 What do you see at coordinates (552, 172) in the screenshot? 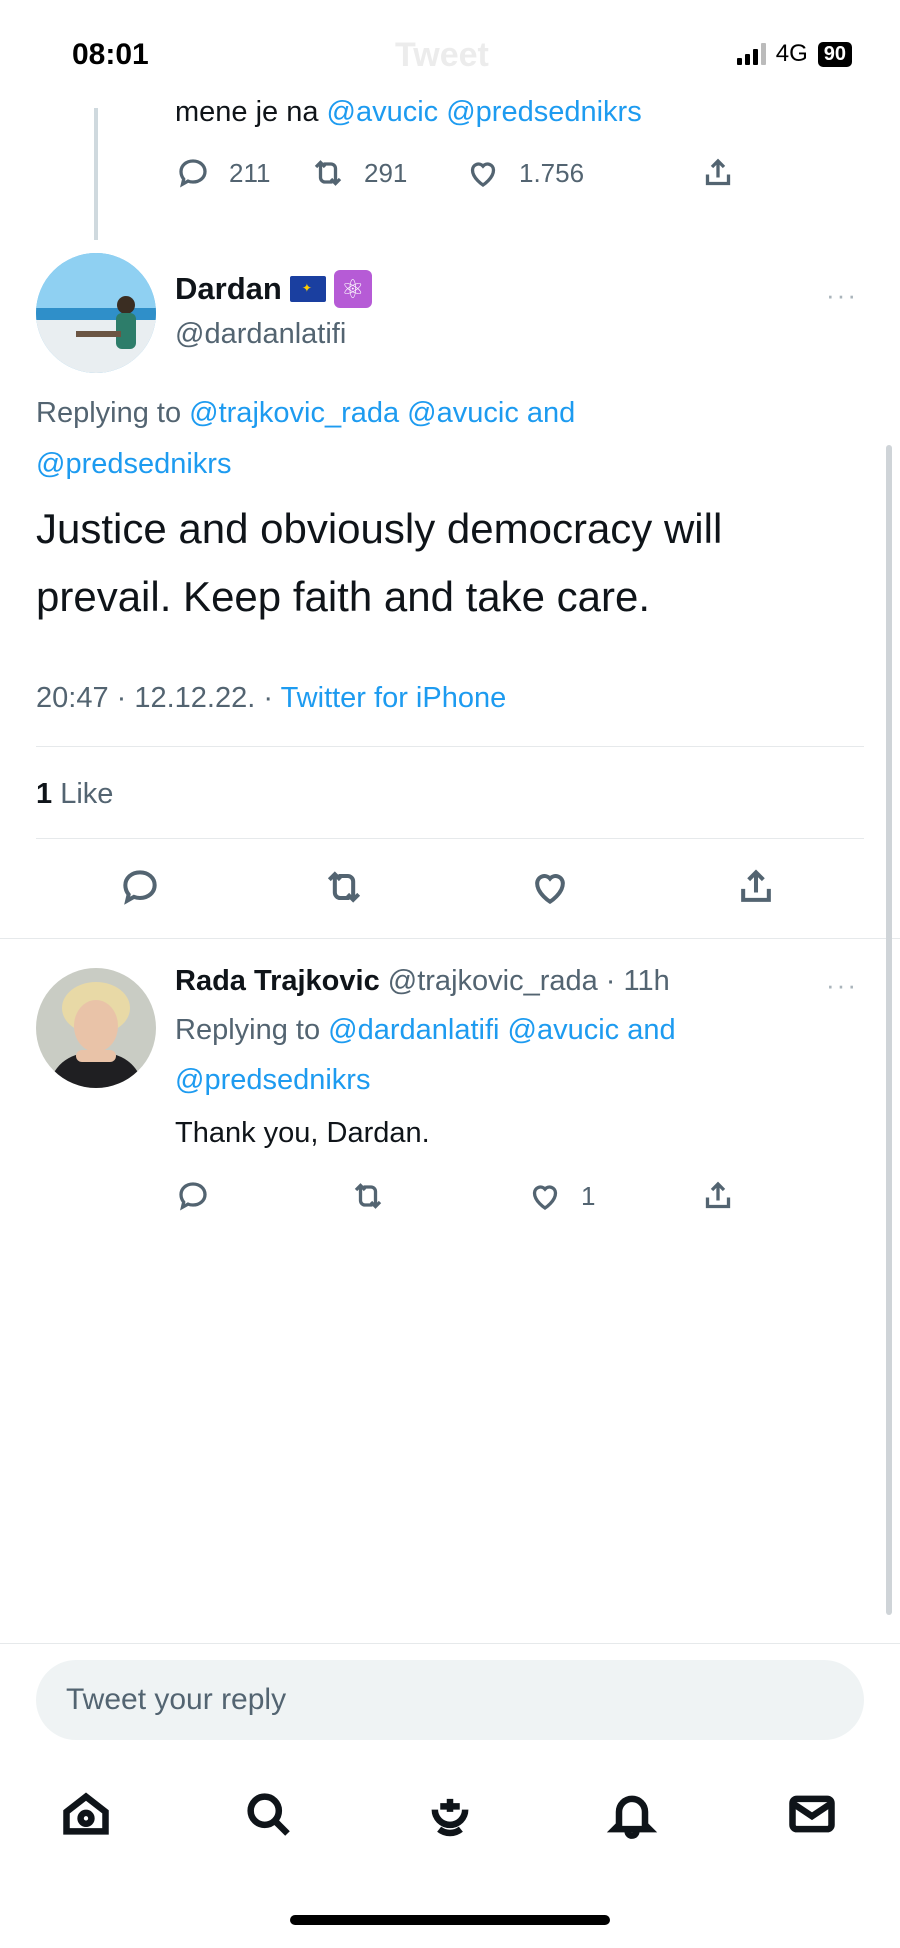
I see `like-count: 1.756` at bounding box center [552, 172].